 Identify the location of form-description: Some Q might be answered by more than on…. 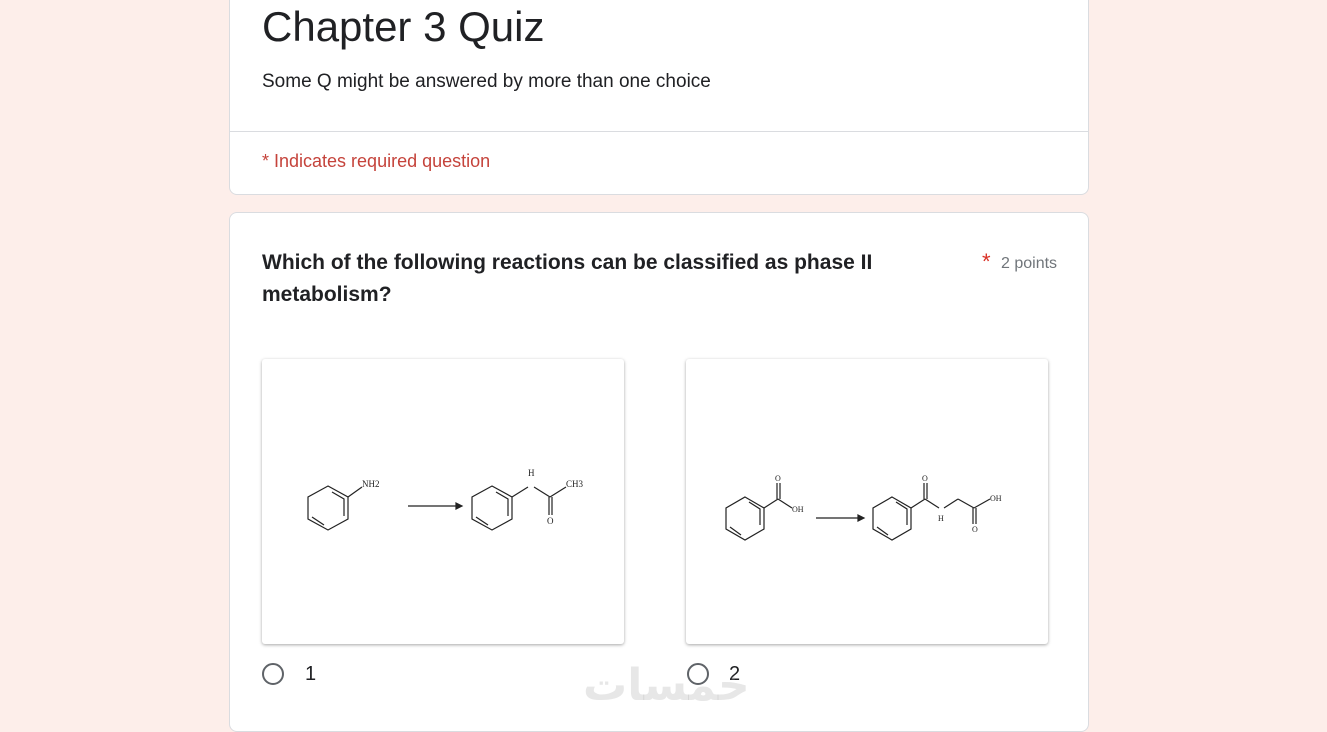
(486, 81).